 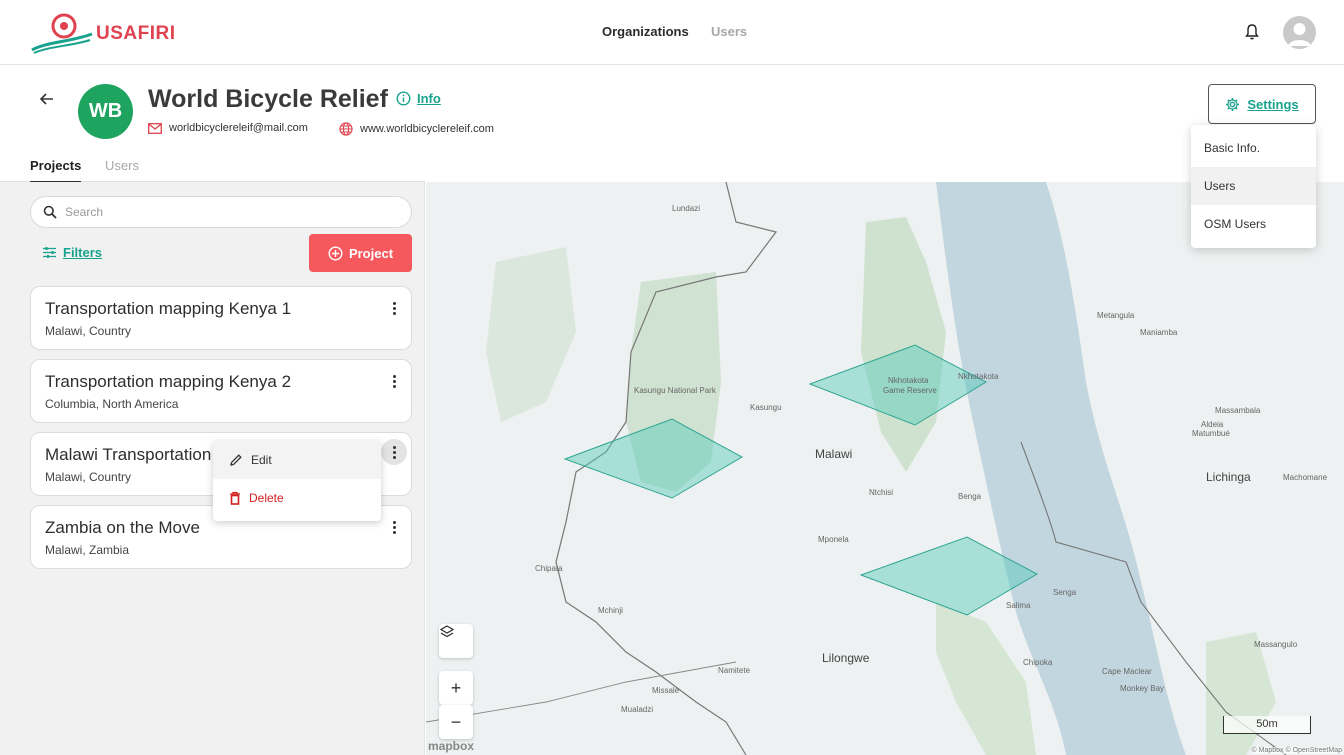 I want to click on map-label: Lundazi, so click(x=686, y=208).